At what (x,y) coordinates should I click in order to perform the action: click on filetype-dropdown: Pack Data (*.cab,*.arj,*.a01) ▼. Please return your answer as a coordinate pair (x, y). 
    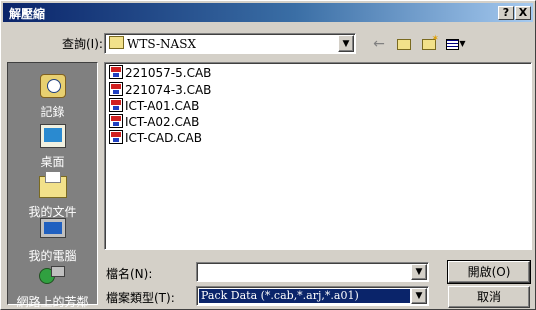
    Looking at the image, I should click on (312, 296).